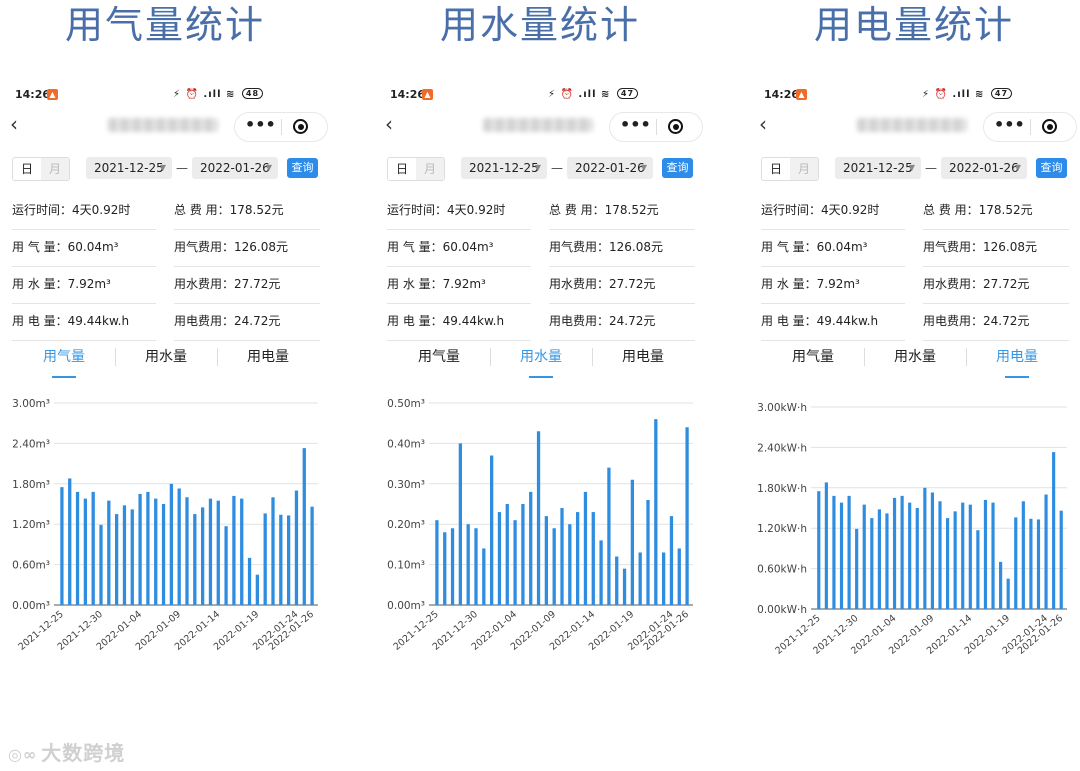 Image resolution: width=1080 pixels, height=771 pixels. I want to click on tab-water: 用水量, so click(541, 362).